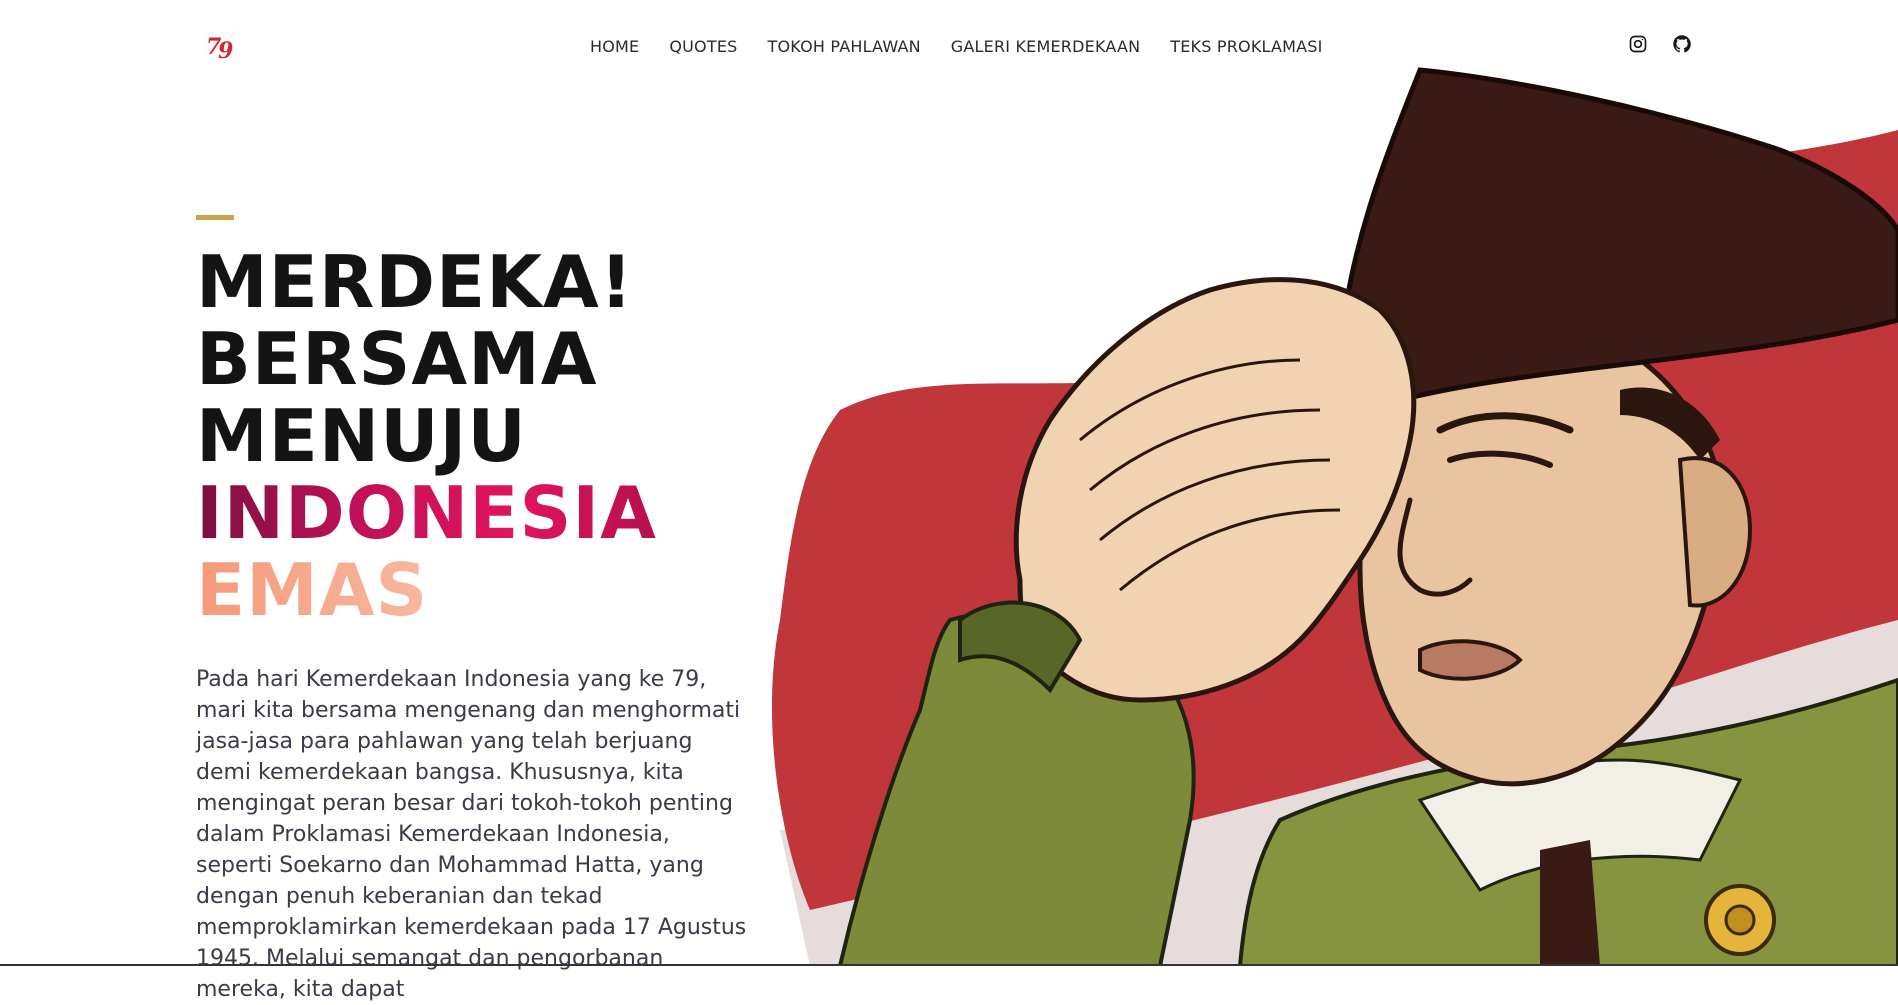 Image resolution: width=1898 pixels, height=1005 pixels. What do you see at coordinates (703, 46) in the screenshot?
I see `nav-quotes: QUOTES` at bounding box center [703, 46].